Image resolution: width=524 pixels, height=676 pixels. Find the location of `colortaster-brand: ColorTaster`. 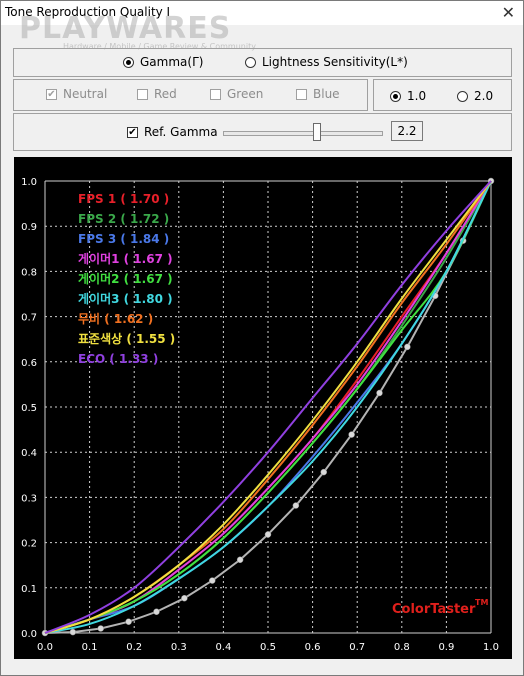

colortaster-brand: ColorTaster is located at coordinates (434, 609).